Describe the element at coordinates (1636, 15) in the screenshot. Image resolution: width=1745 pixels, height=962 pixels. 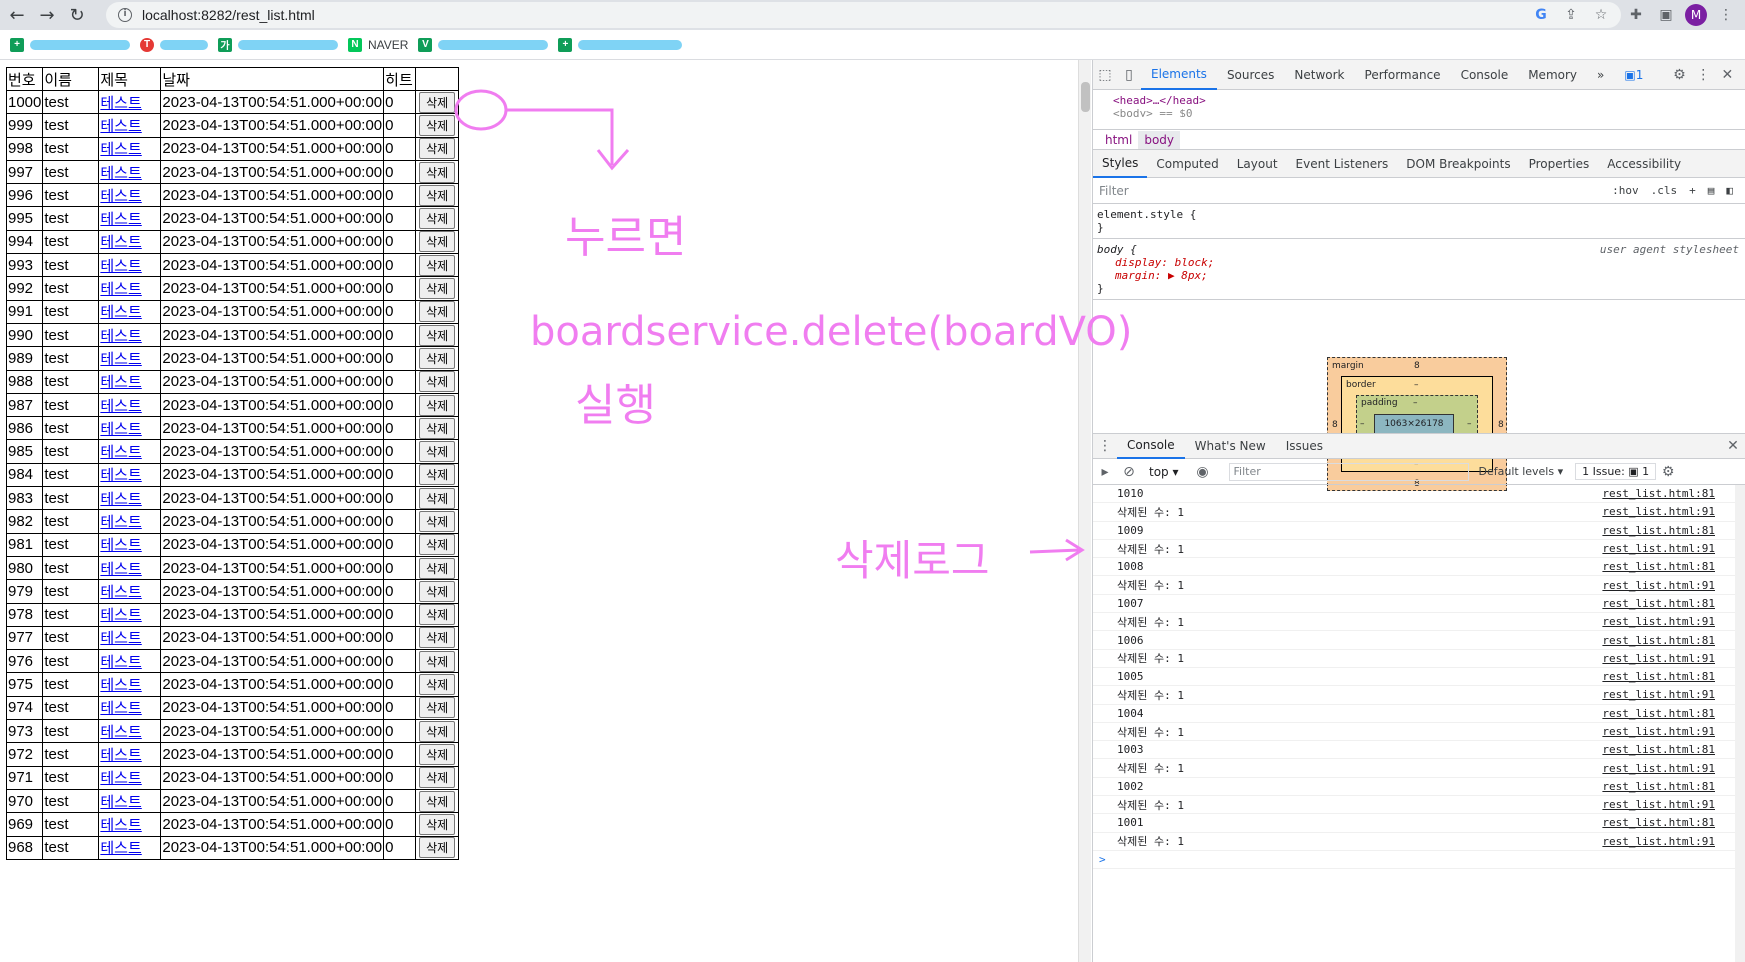
I see `extensions-icon: ✚` at that location.